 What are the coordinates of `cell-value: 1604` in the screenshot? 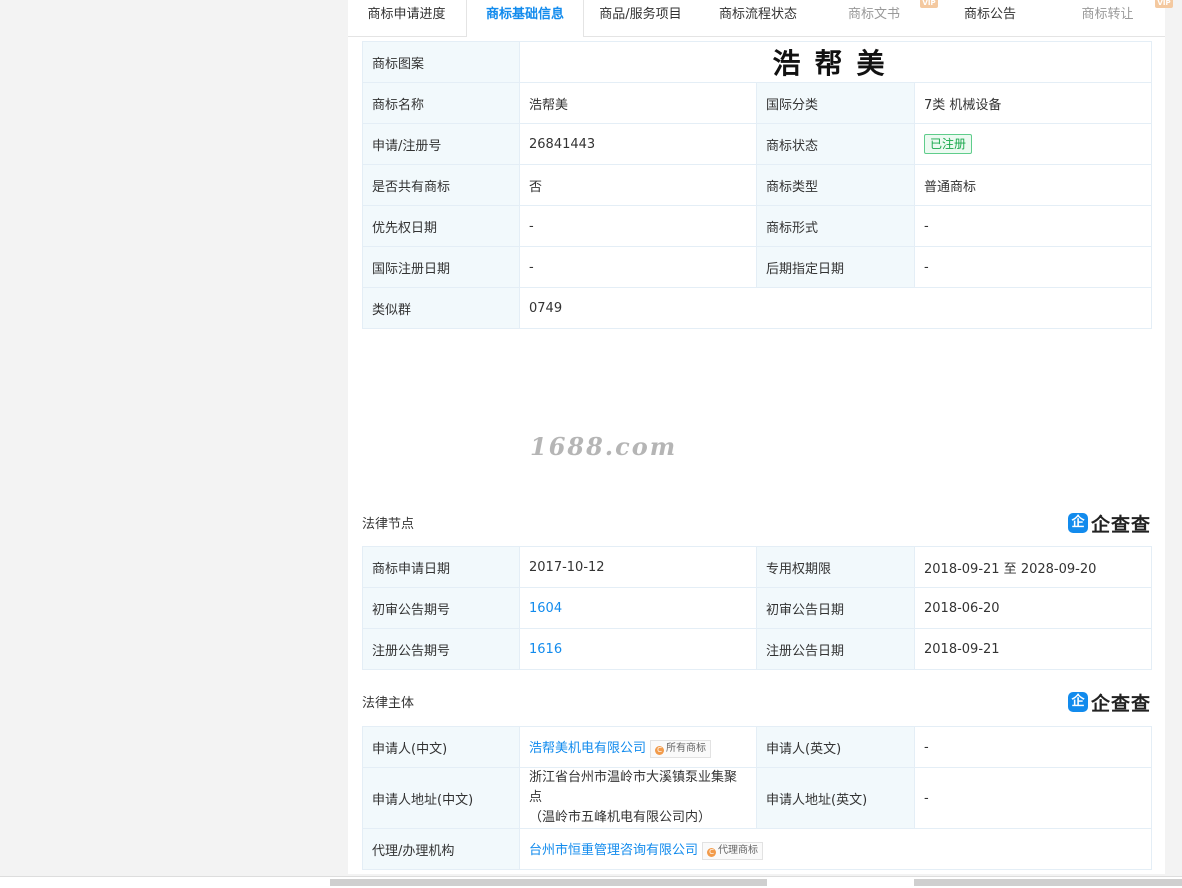 It's located at (638, 608).